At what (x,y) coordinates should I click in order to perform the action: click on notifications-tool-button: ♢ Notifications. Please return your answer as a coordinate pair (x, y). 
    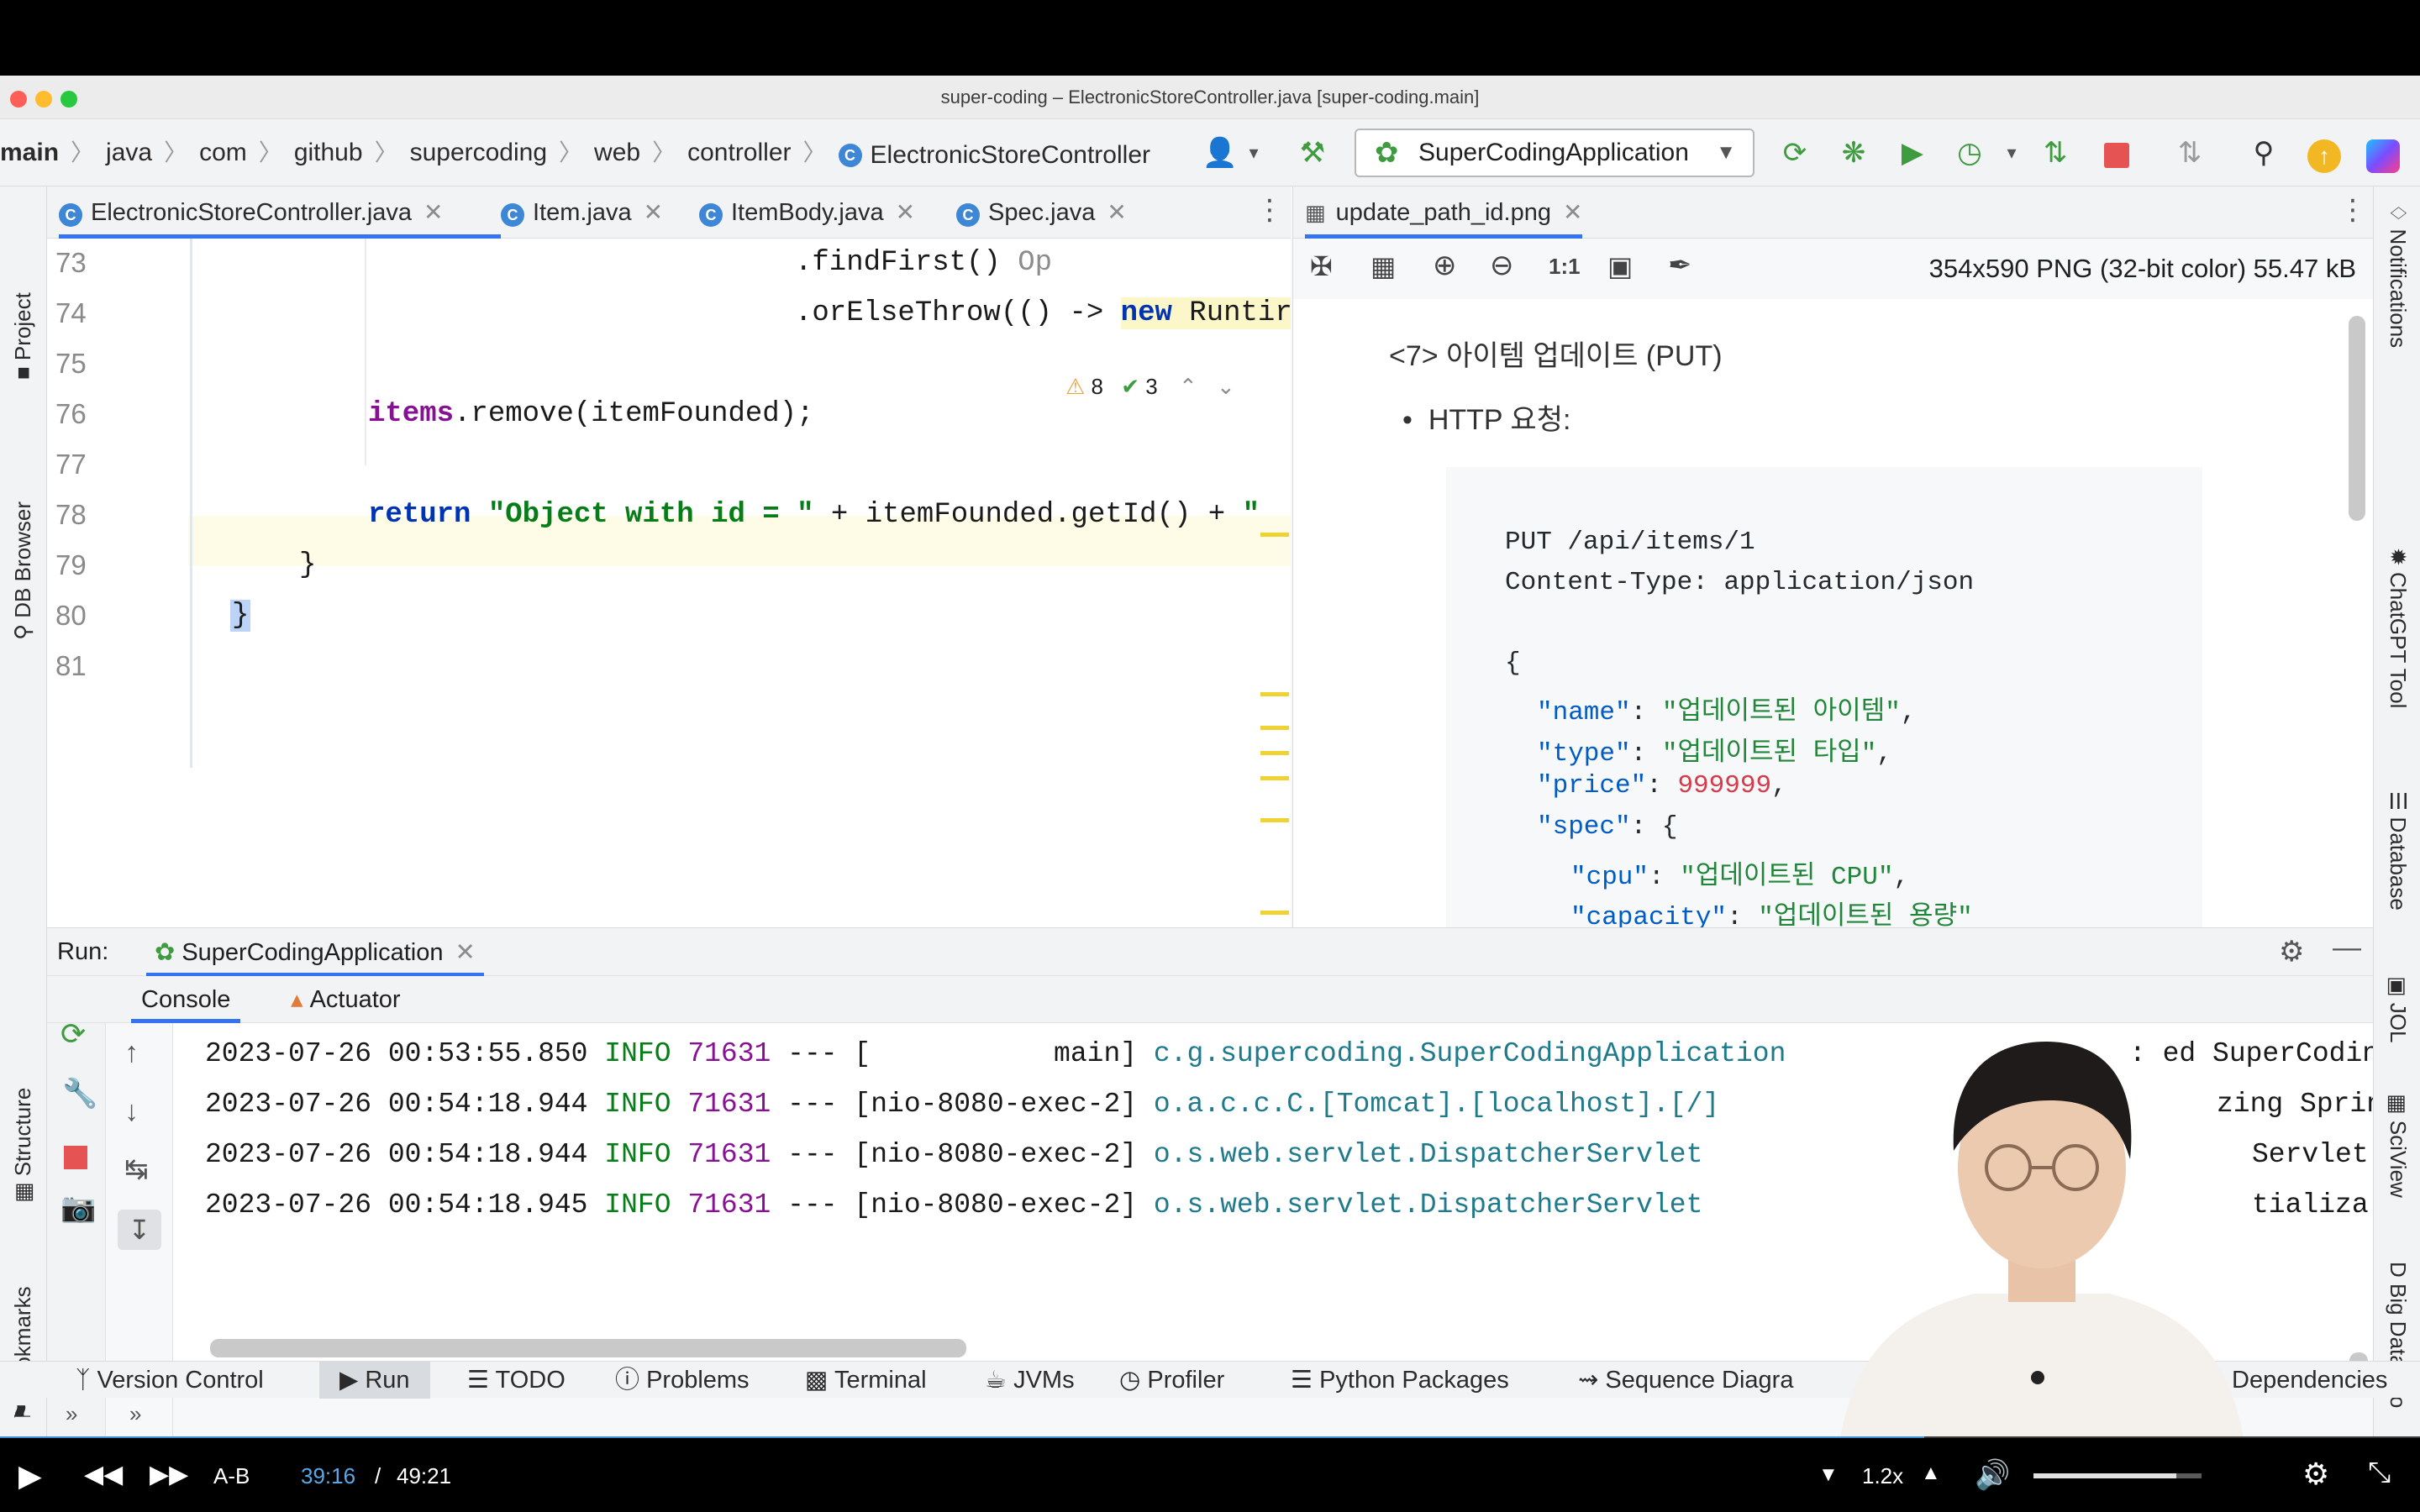
    Looking at the image, I should click on (2398, 275).